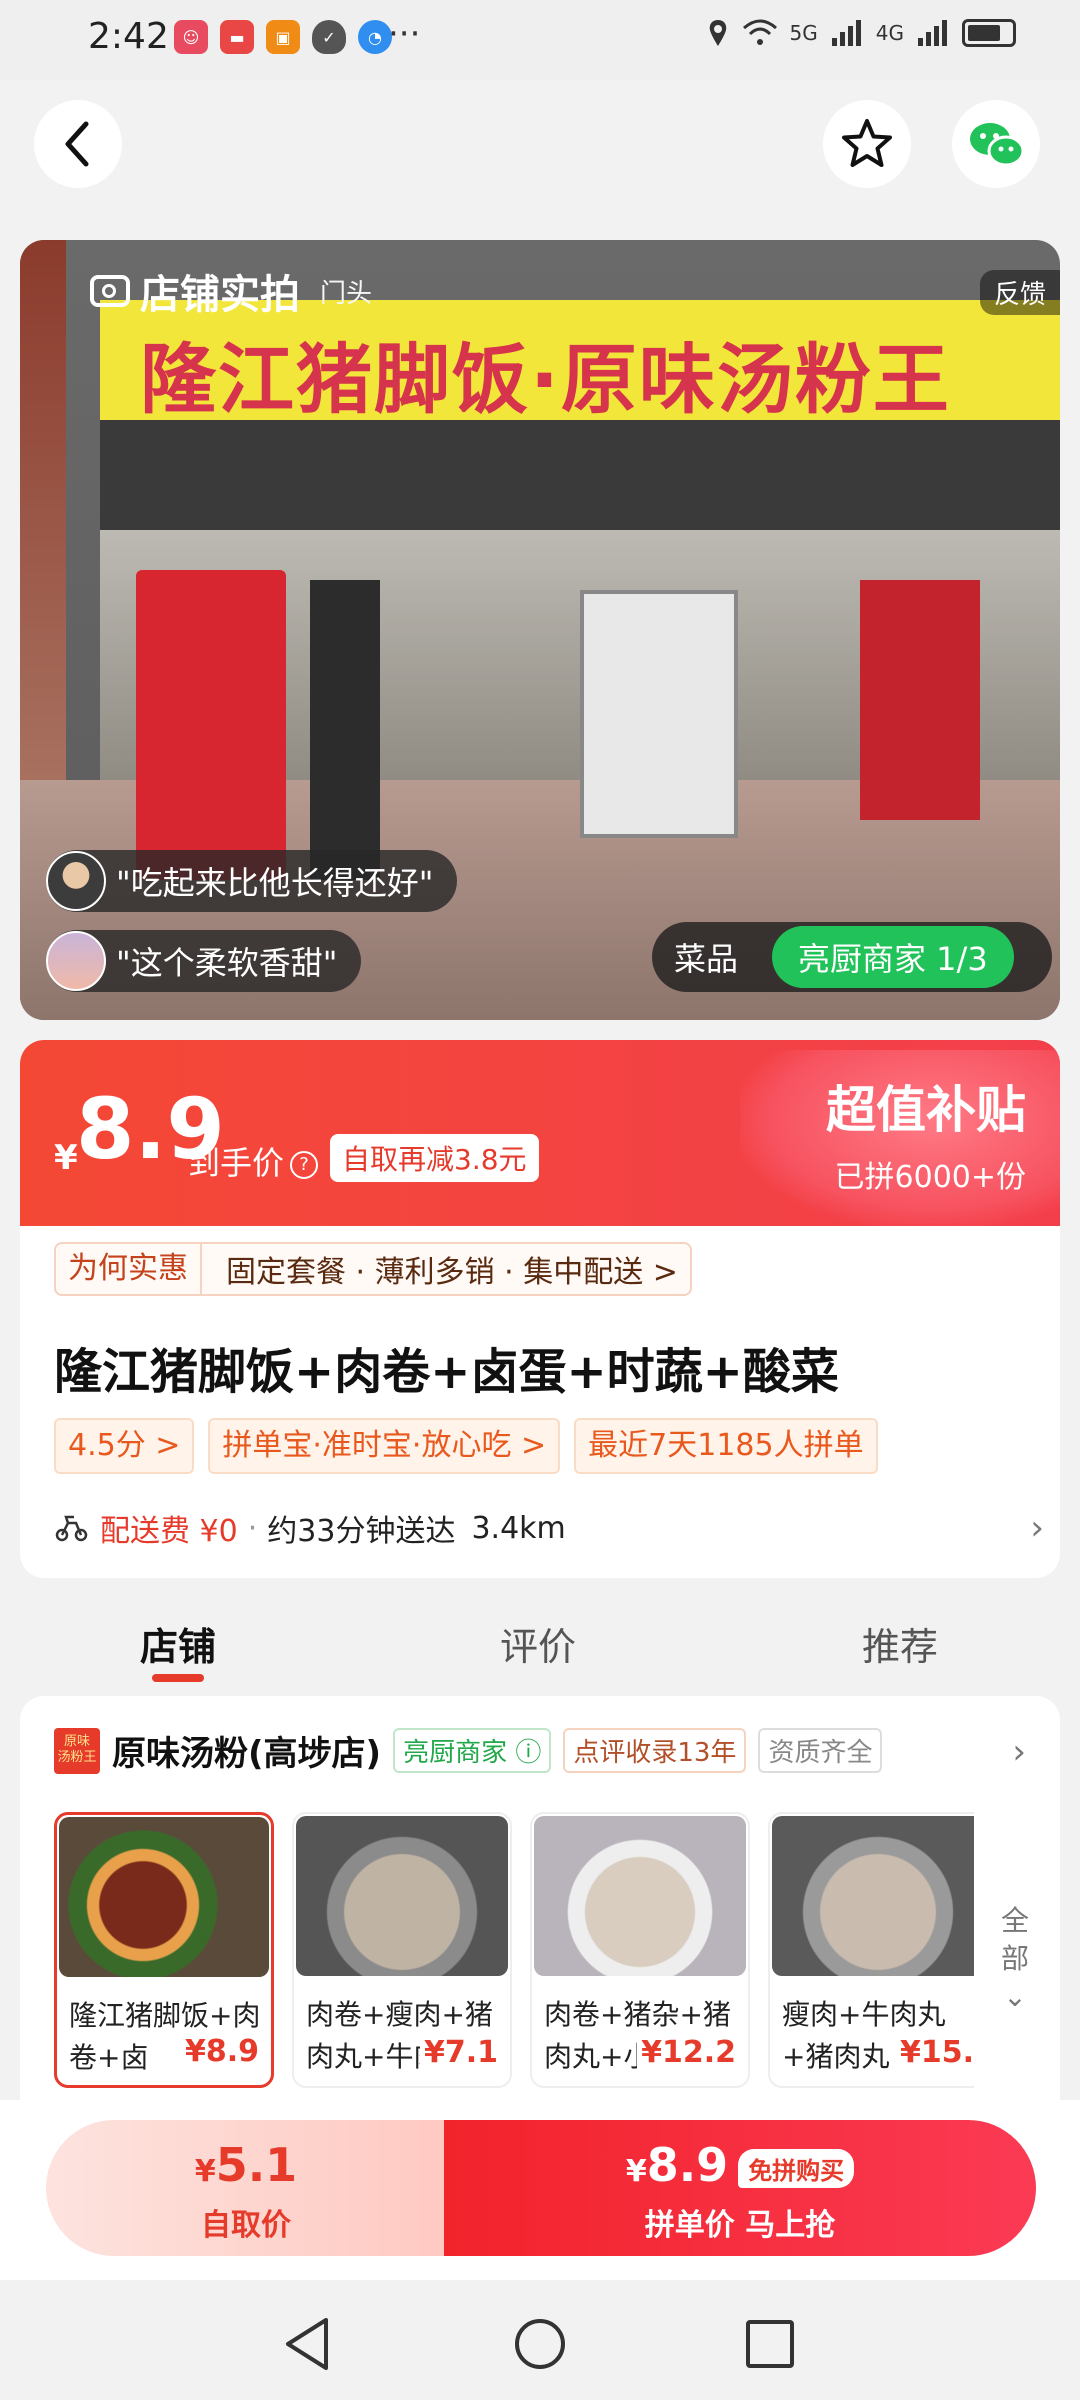 Image resolution: width=1080 pixels, height=2400 pixels. Describe the element at coordinates (540, 1133) in the screenshot. I see `price-banner: ¥ 8.9 到手价? 自取再减3.8元 超值补贴 已拼6000+份` at that location.